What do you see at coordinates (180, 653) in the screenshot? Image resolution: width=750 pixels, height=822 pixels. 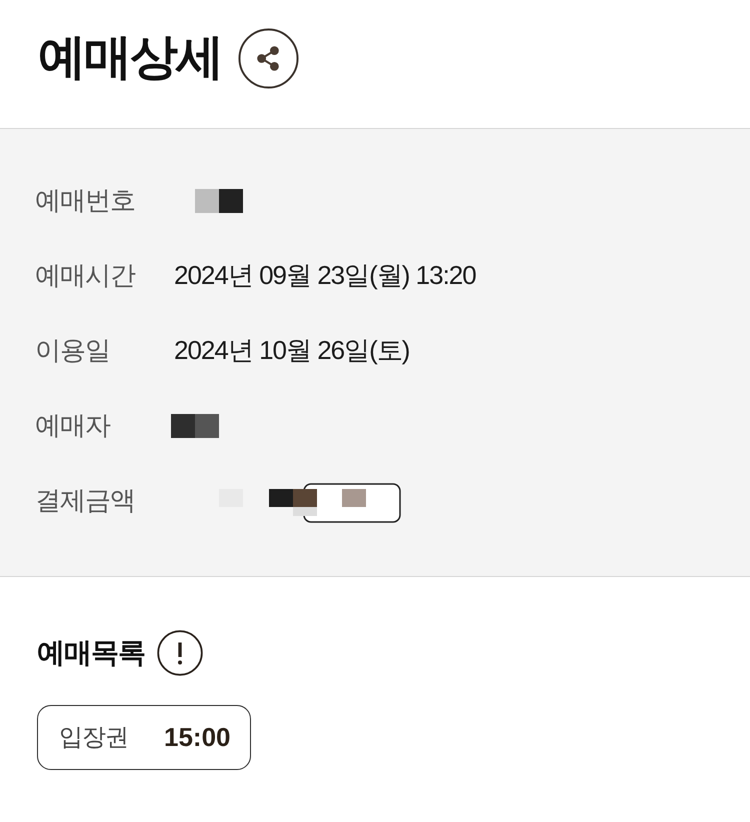 I see `exclamation-icon` at bounding box center [180, 653].